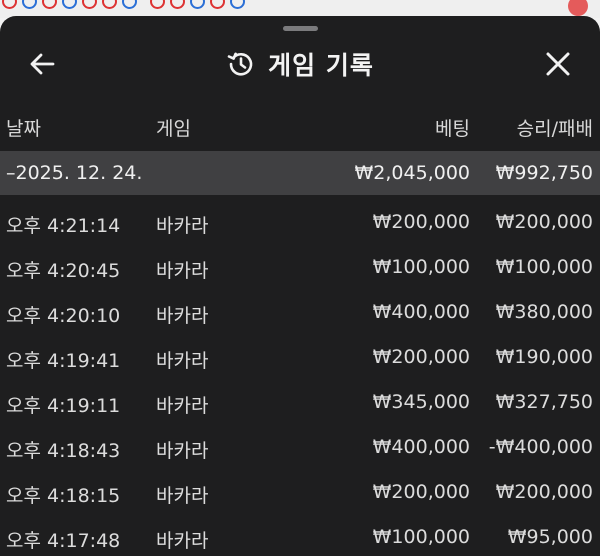 The image size is (600, 556). I want to click on row-time: 오후 4:19:11, so click(63, 406).